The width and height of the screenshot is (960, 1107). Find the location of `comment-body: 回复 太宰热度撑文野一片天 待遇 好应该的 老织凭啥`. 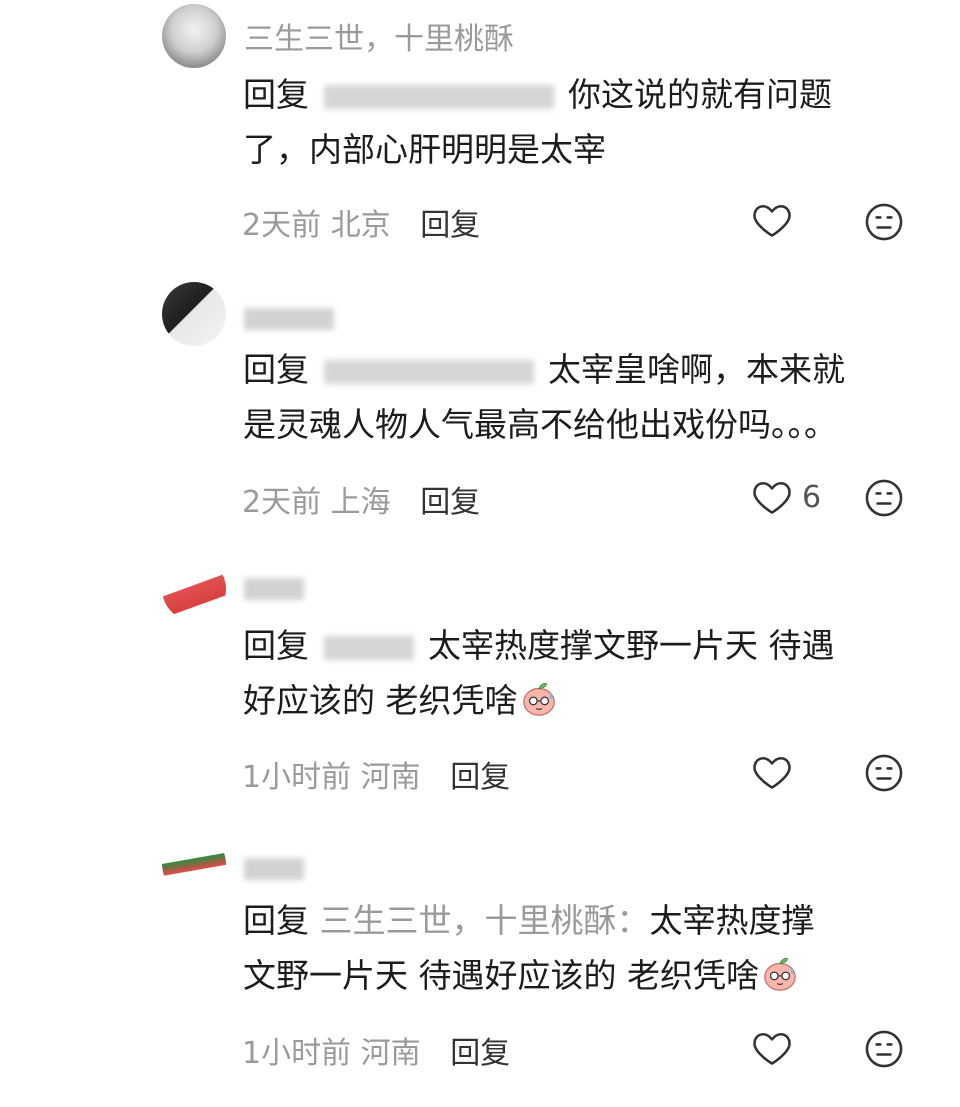

comment-body: 回复 太宰热度撑文野一片天 待遇 好应该的 老织凭啥 is located at coordinates (583, 673).